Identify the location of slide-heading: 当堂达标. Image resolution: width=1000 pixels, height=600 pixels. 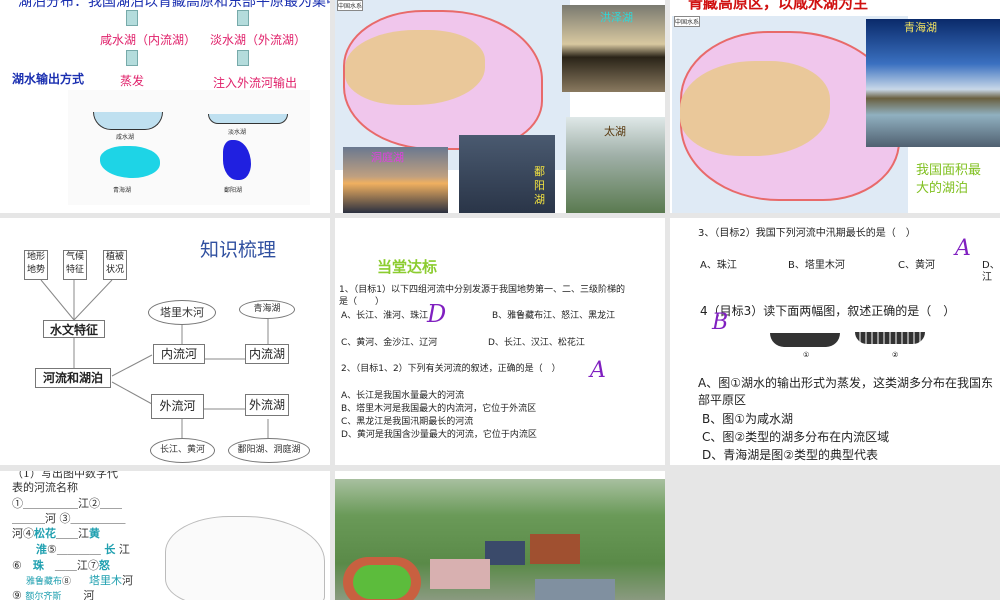
(407, 267).